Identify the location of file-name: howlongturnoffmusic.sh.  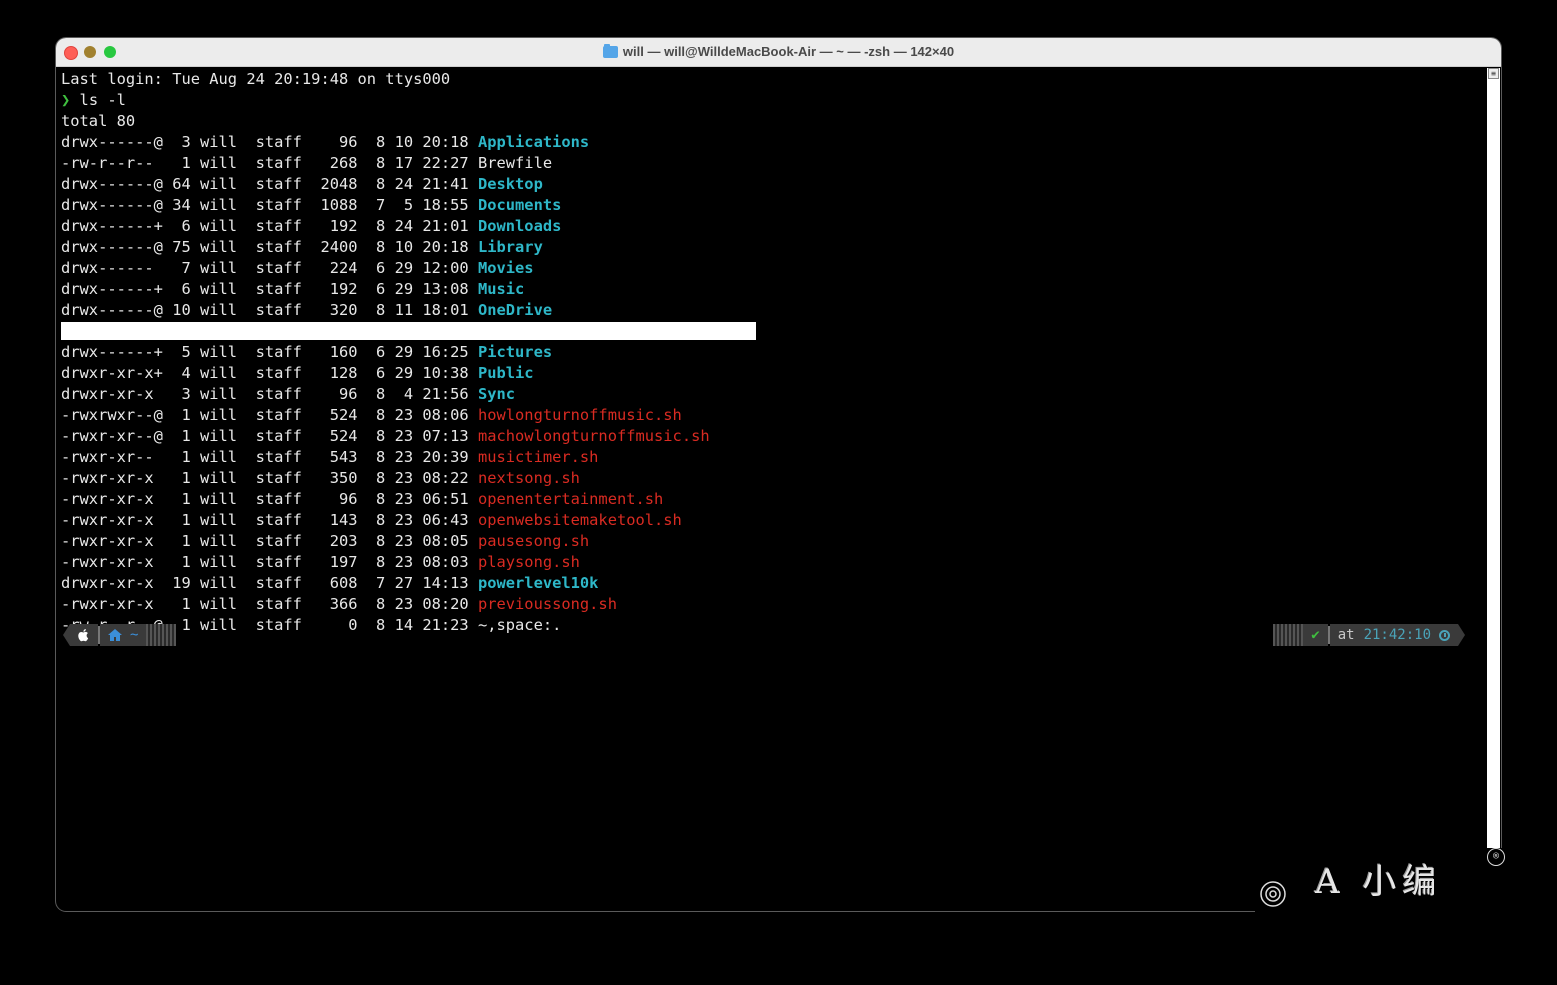
(579, 415).